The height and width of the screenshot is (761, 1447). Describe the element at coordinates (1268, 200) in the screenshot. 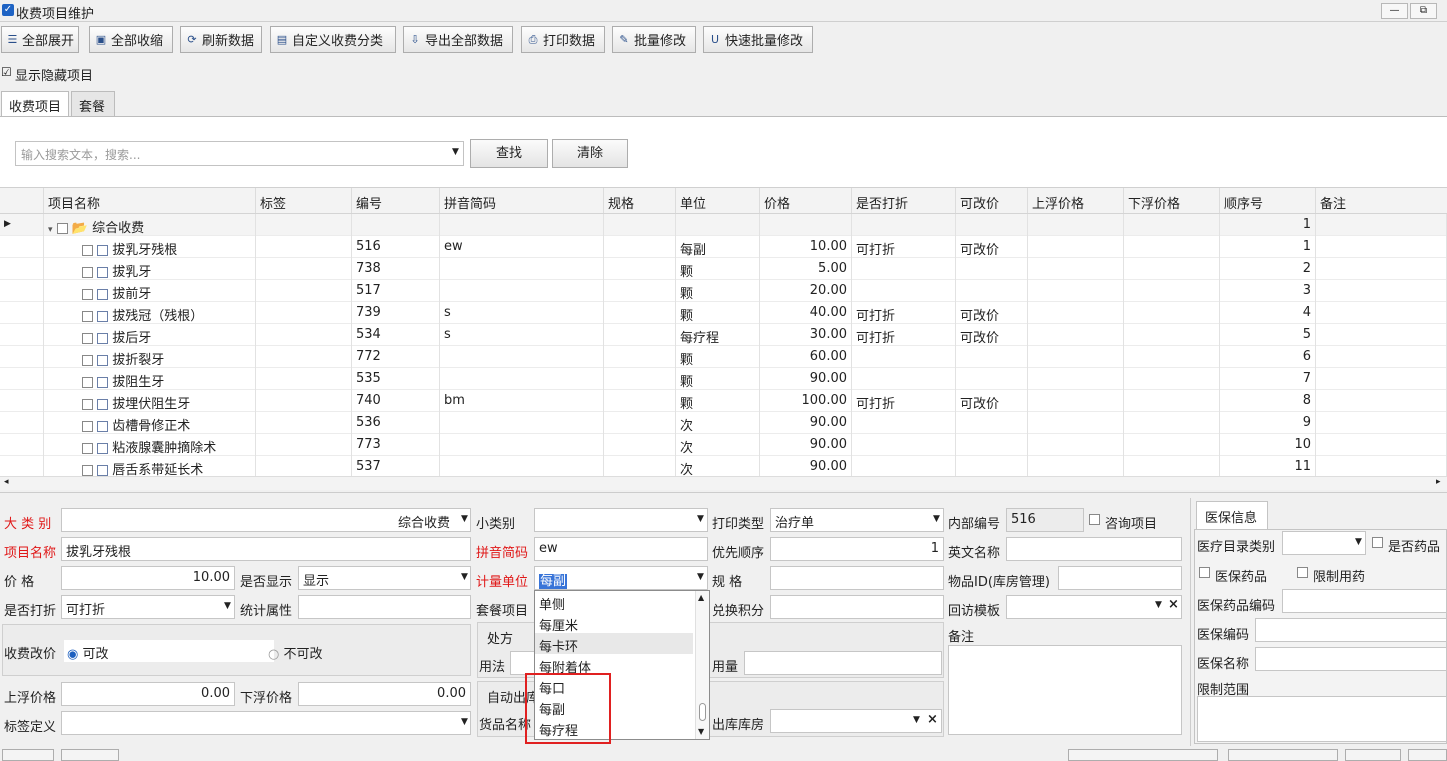

I see `column-header: 顺序号` at that location.